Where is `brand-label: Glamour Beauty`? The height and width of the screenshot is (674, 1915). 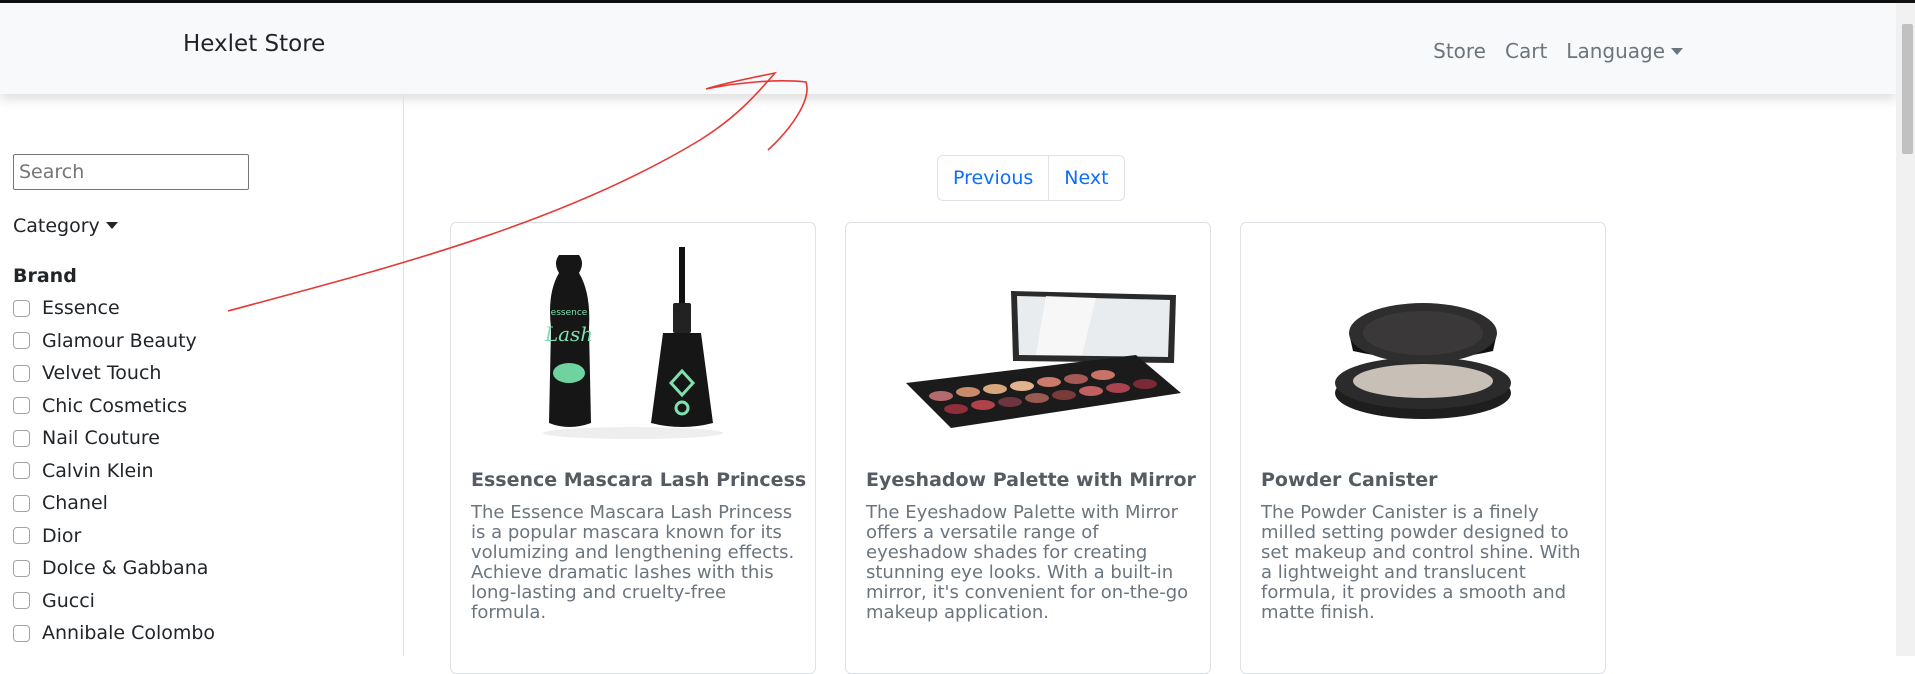 brand-label: Glamour Beauty is located at coordinates (119, 340).